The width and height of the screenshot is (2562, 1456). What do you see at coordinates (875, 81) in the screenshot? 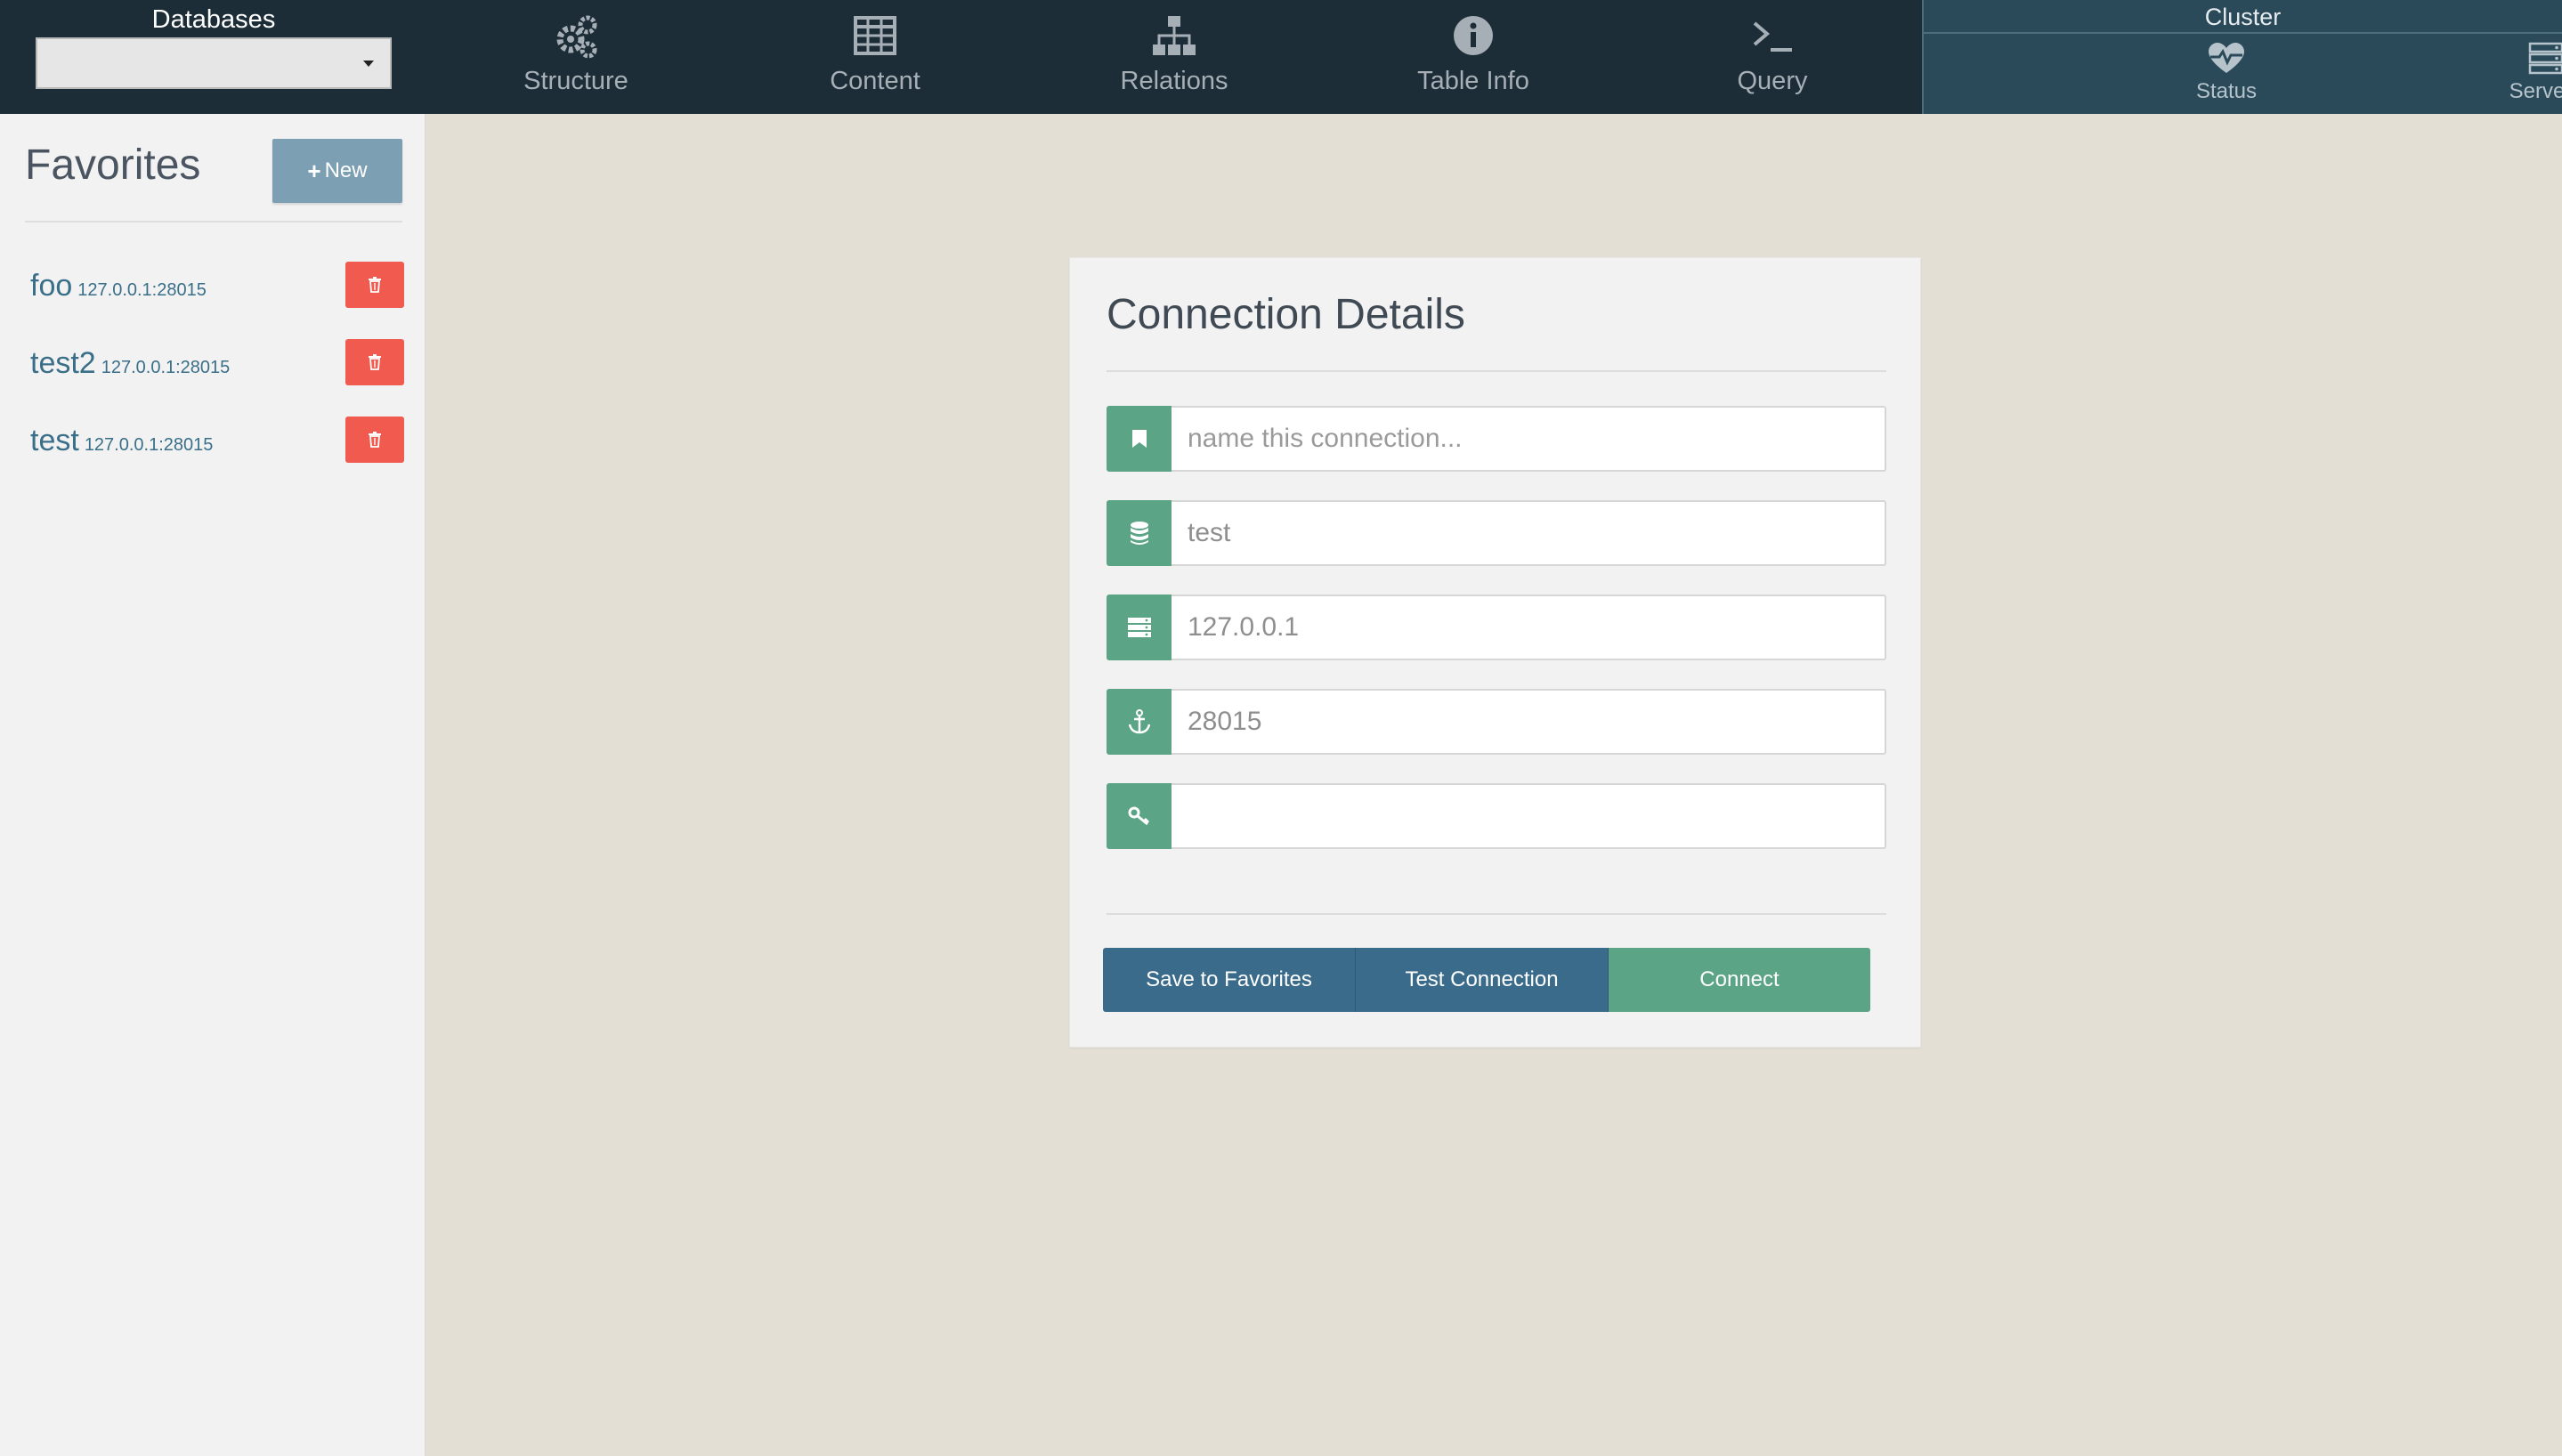
I see `nav-content-label: Content` at bounding box center [875, 81].